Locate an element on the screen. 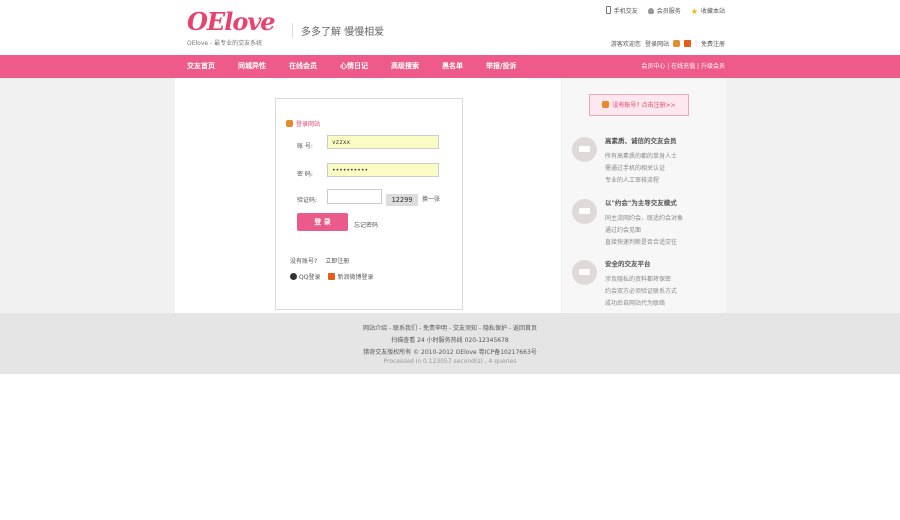 Image resolution: width=900 pixels, height=520 pixels. feature-line: 专业的人工审核流程 is located at coordinates (632, 180).